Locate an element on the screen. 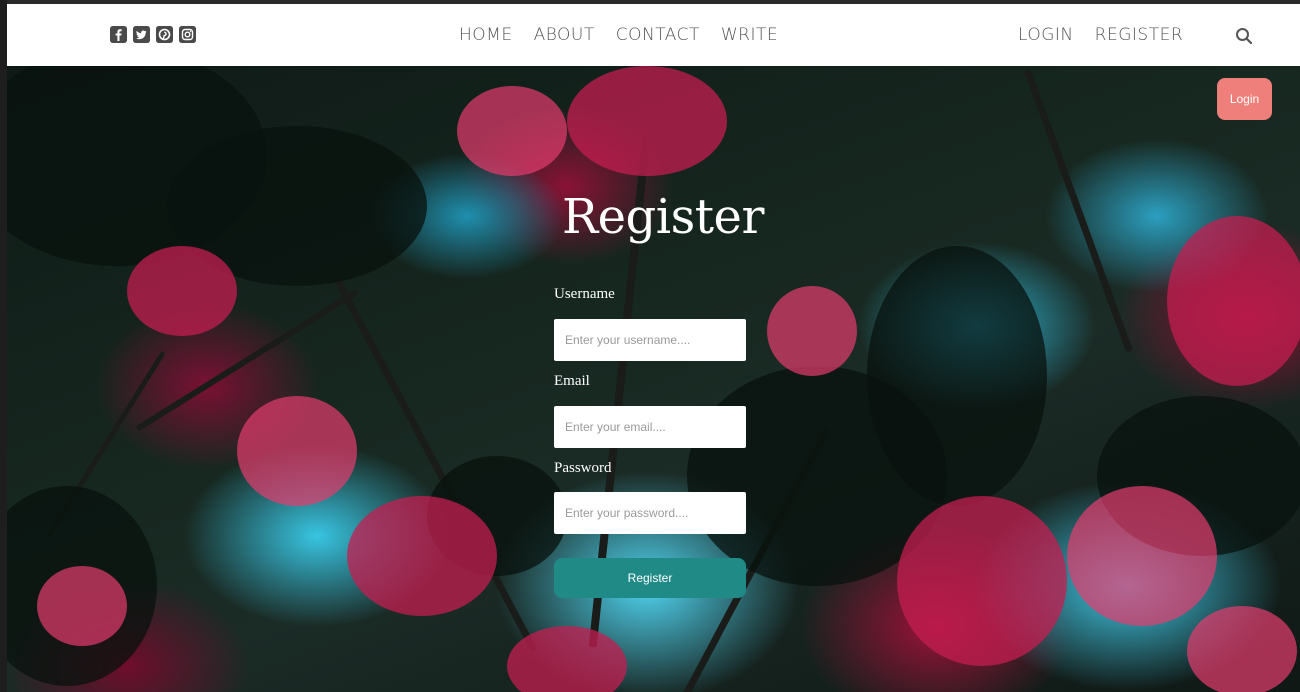  main-nav: HOME ABOUT CONTACT WRITE is located at coordinates (618, 35).